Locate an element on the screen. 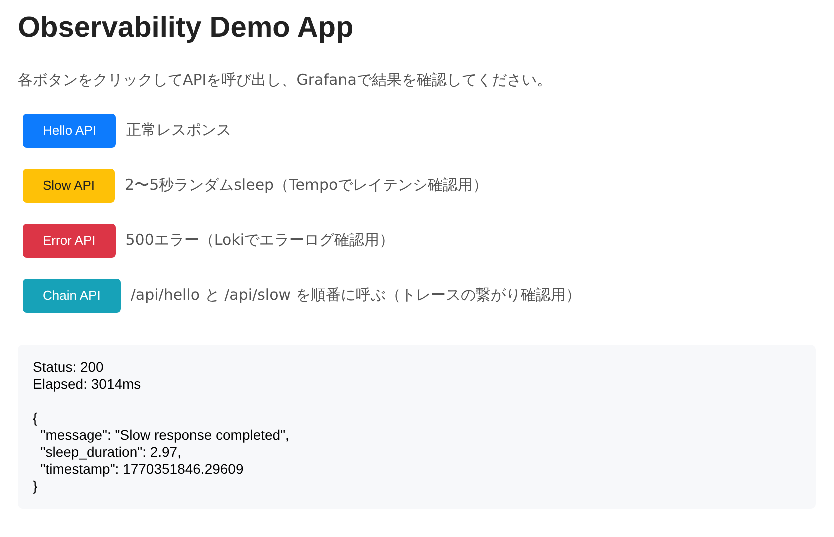 This screenshot has height=537, width=834. api-button: Error API is located at coordinates (69, 241).